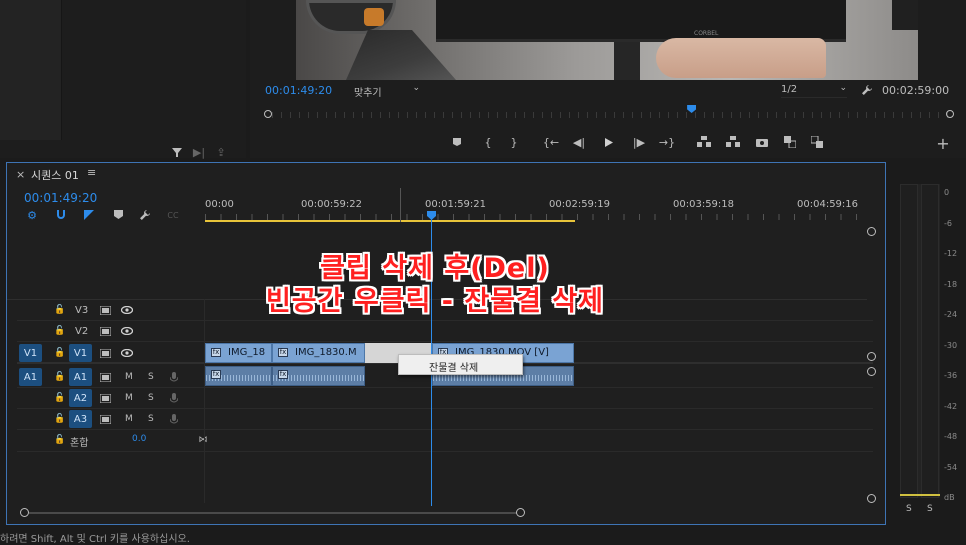 Image resolution: width=966 pixels, height=545 pixels. I want to click on video-monitor-screen: CORBEL, so click(641, 21).